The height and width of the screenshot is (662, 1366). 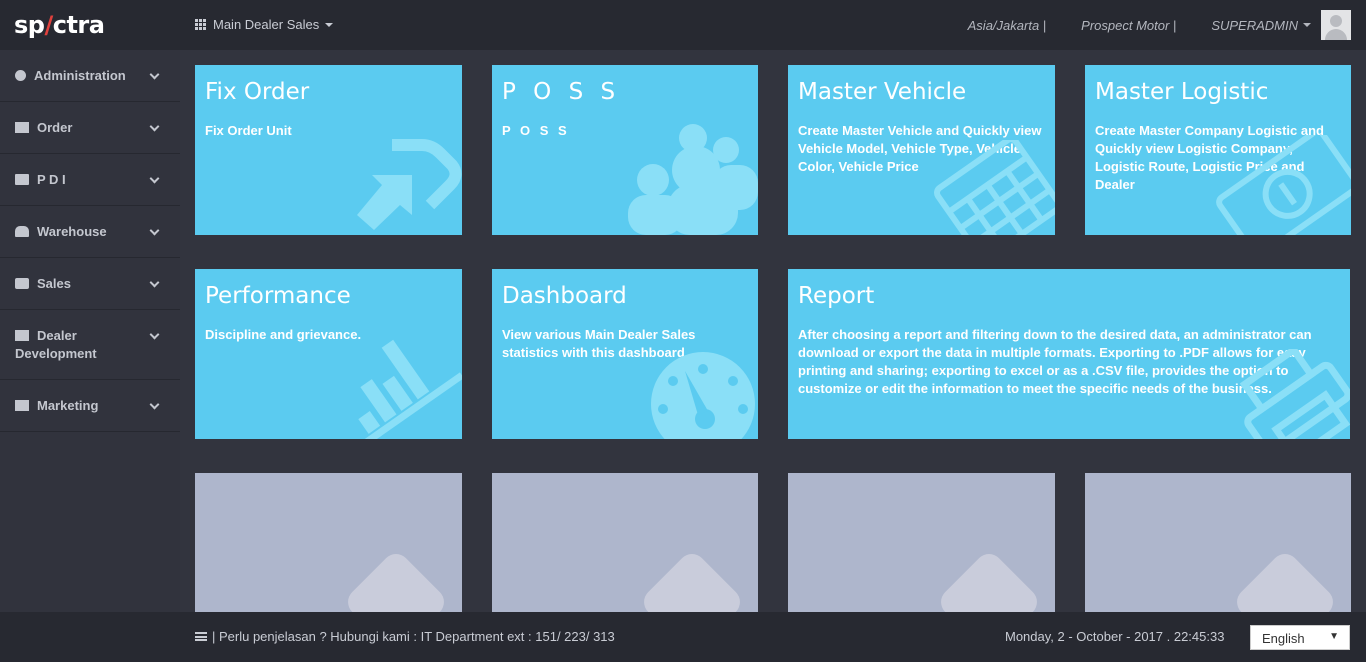 I want to click on sidebar-item-pdi: P D I, so click(x=90, y=180).